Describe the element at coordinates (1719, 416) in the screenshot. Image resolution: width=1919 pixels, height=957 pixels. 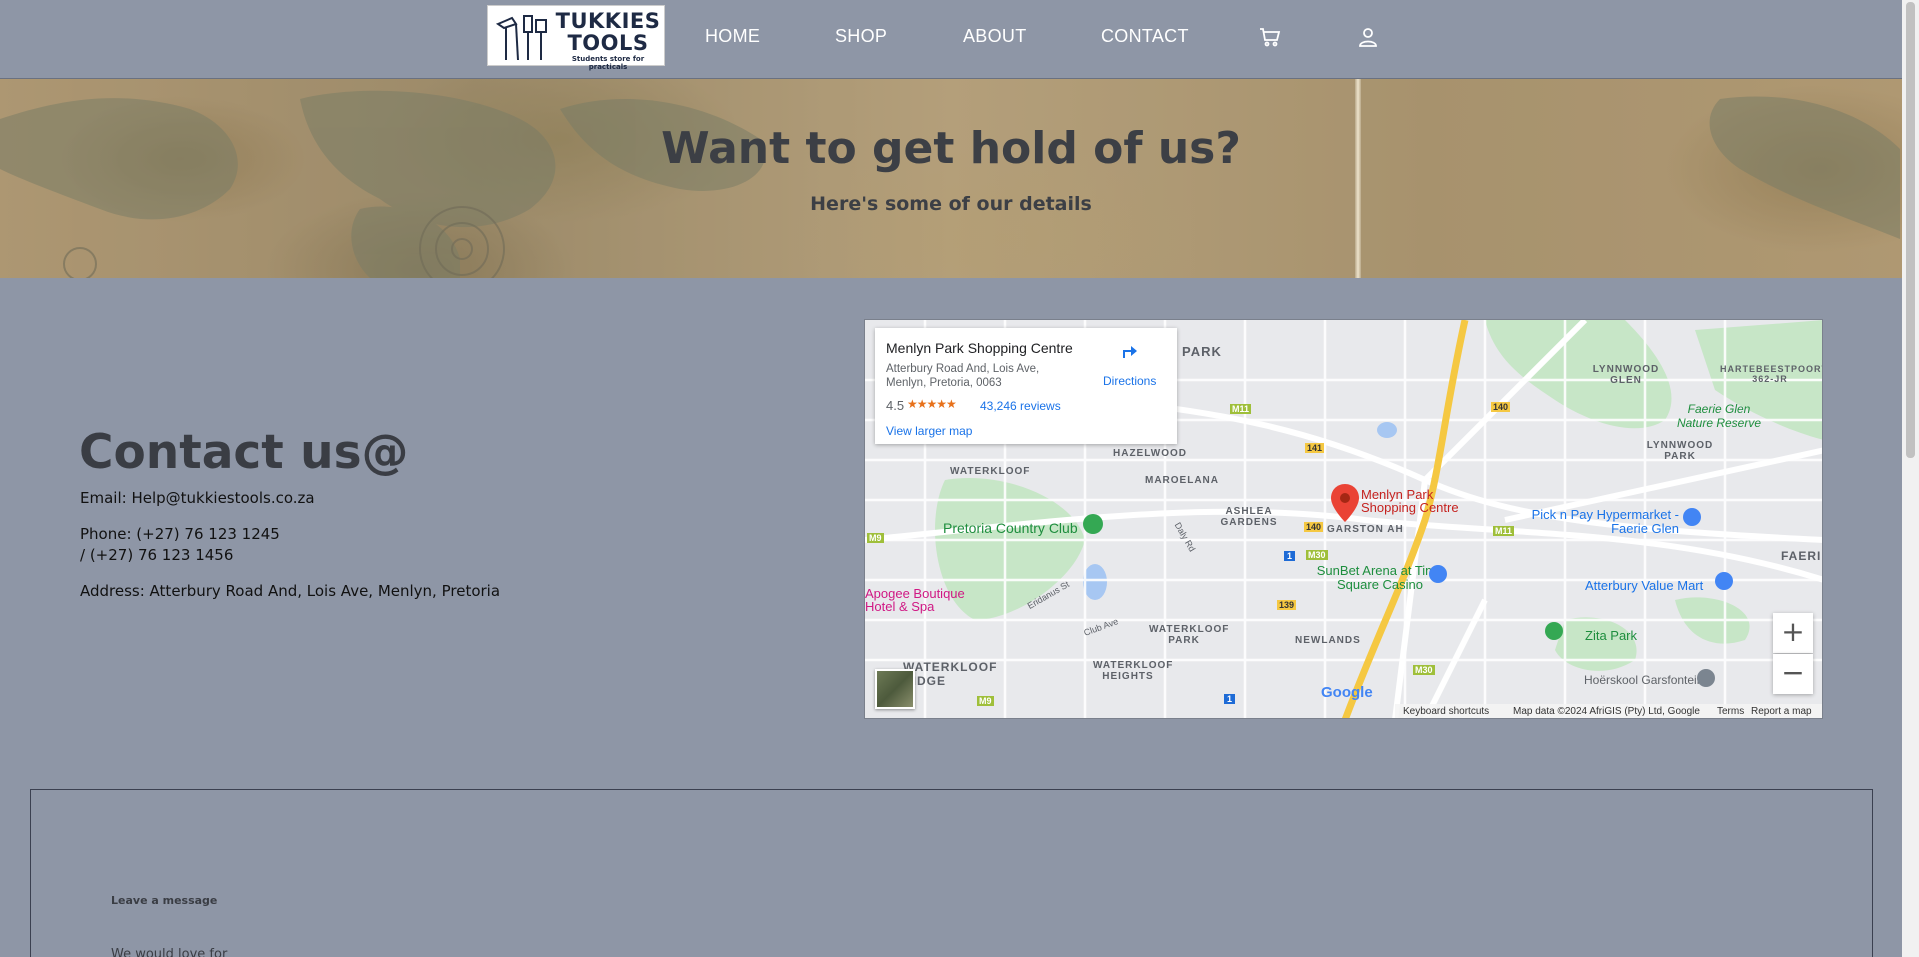
I see `map-poi-faerie-glen-reserve: Faerie Glen Nature Reserve` at that location.